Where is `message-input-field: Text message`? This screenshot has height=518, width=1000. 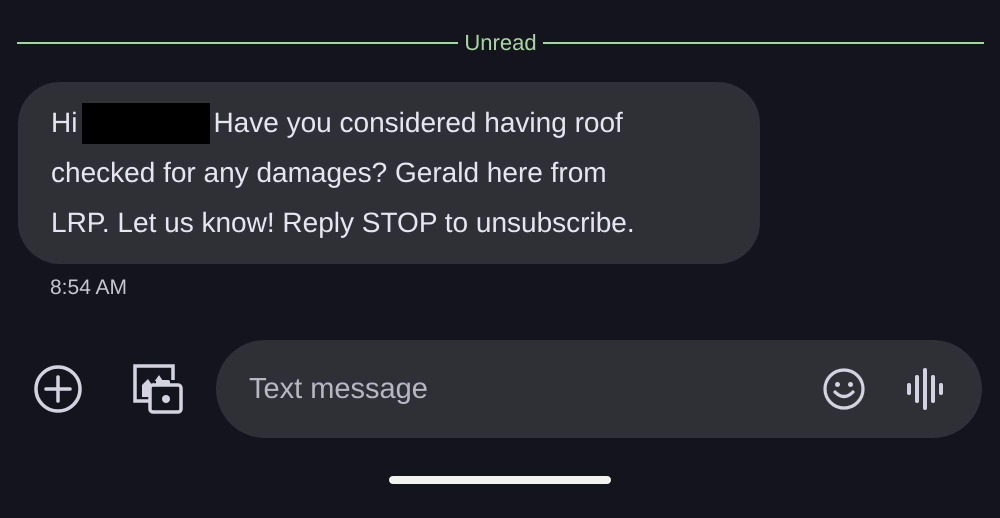
message-input-field: Text message is located at coordinates (599, 389).